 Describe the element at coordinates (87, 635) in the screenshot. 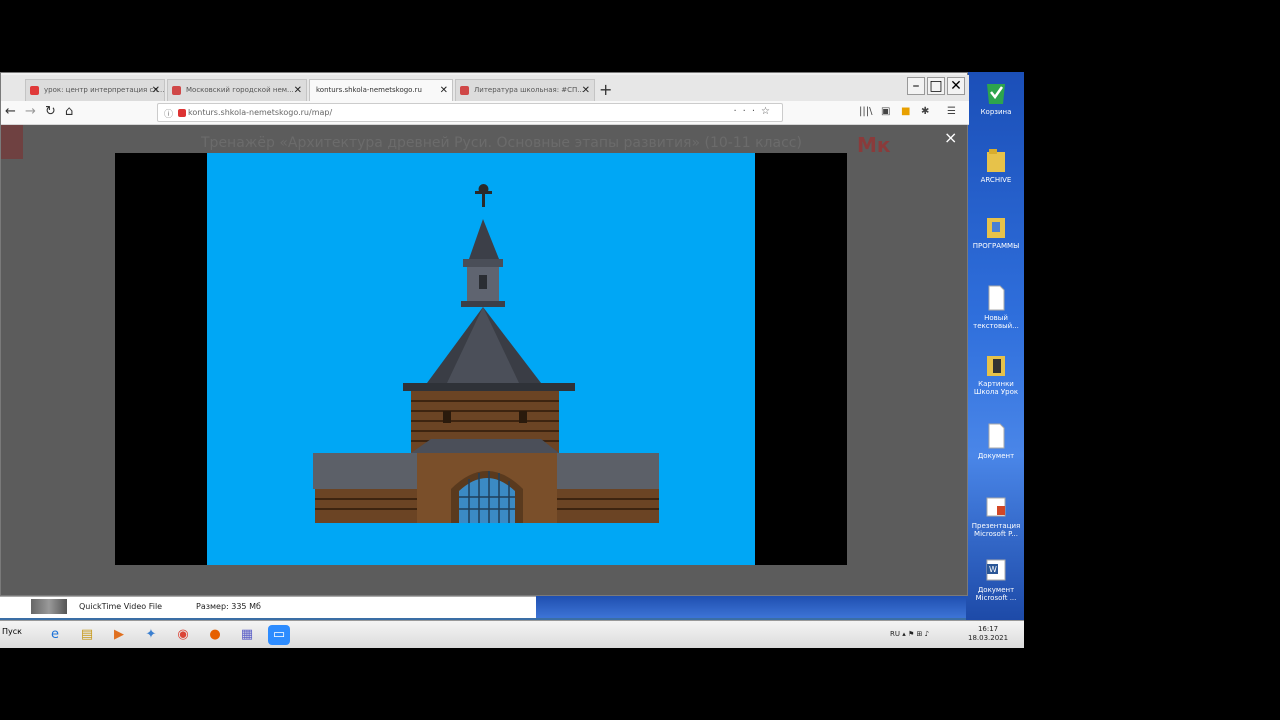

I see `file-explorer-icon: ▤` at that location.